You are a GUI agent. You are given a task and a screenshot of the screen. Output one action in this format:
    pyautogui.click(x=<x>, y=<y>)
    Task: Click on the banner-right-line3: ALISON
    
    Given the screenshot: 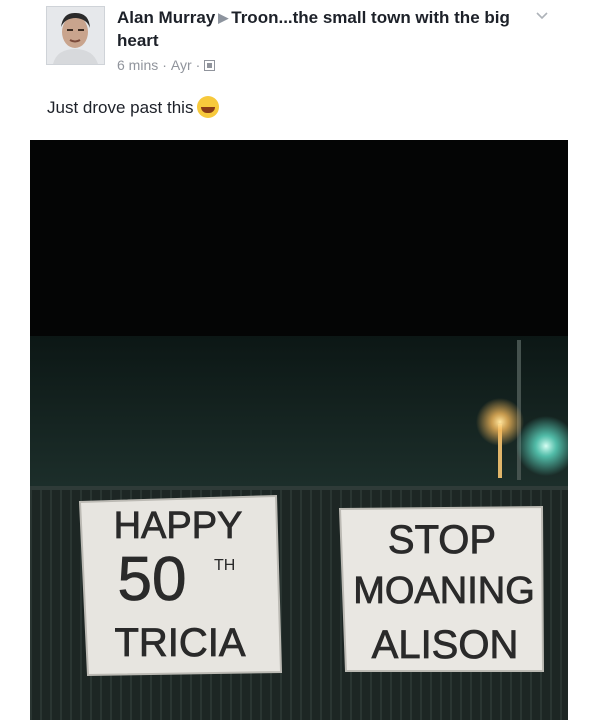 What is the action you would take?
    pyautogui.click(x=445, y=645)
    